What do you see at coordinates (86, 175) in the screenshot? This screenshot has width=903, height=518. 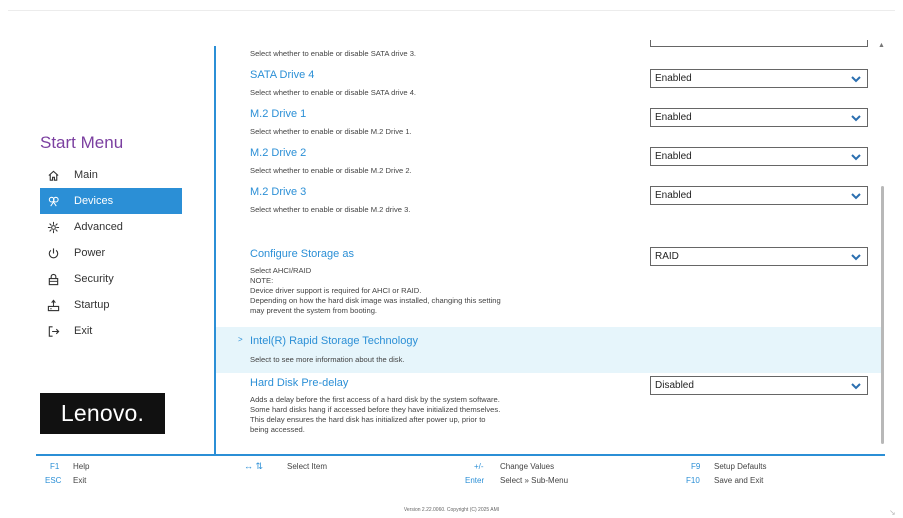 I see `menu-item-label: Main` at bounding box center [86, 175].